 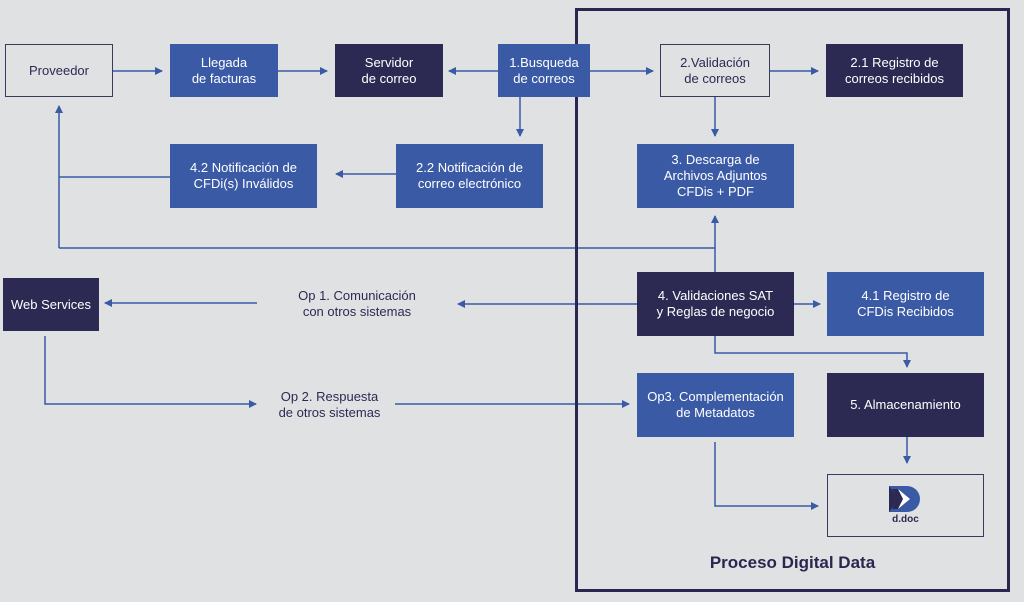 What do you see at coordinates (904, 499) in the screenshot?
I see `ddoc-logo-icon` at bounding box center [904, 499].